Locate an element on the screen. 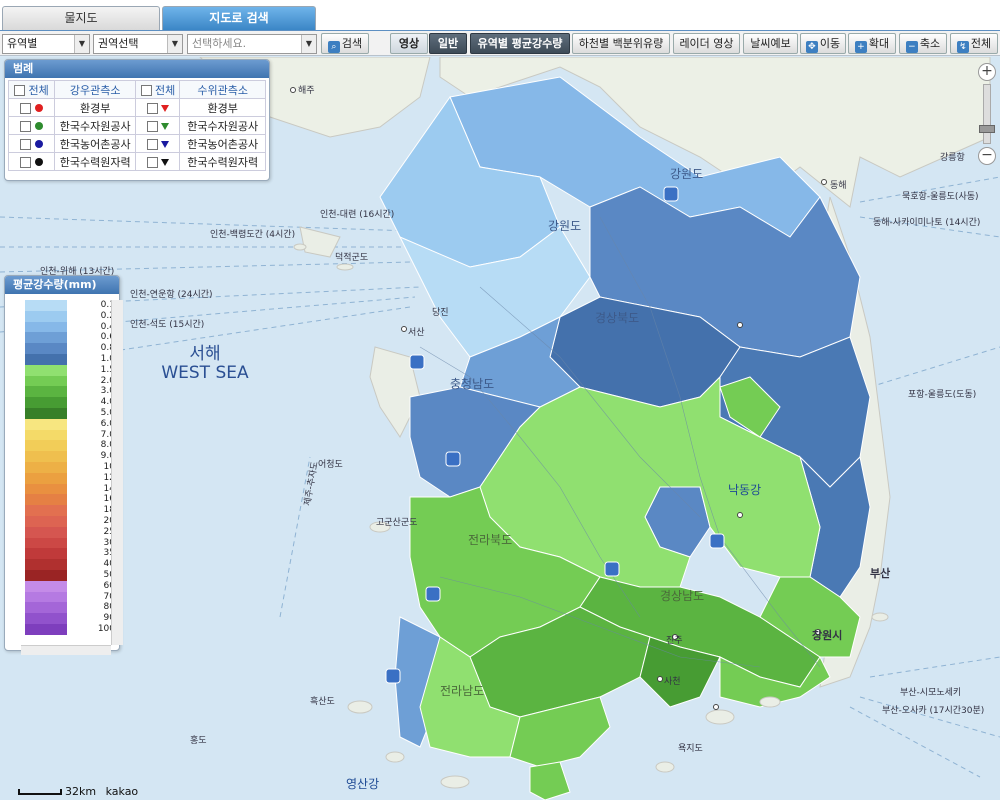  map-label: 경상남도 is located at coordinates (682, 596).